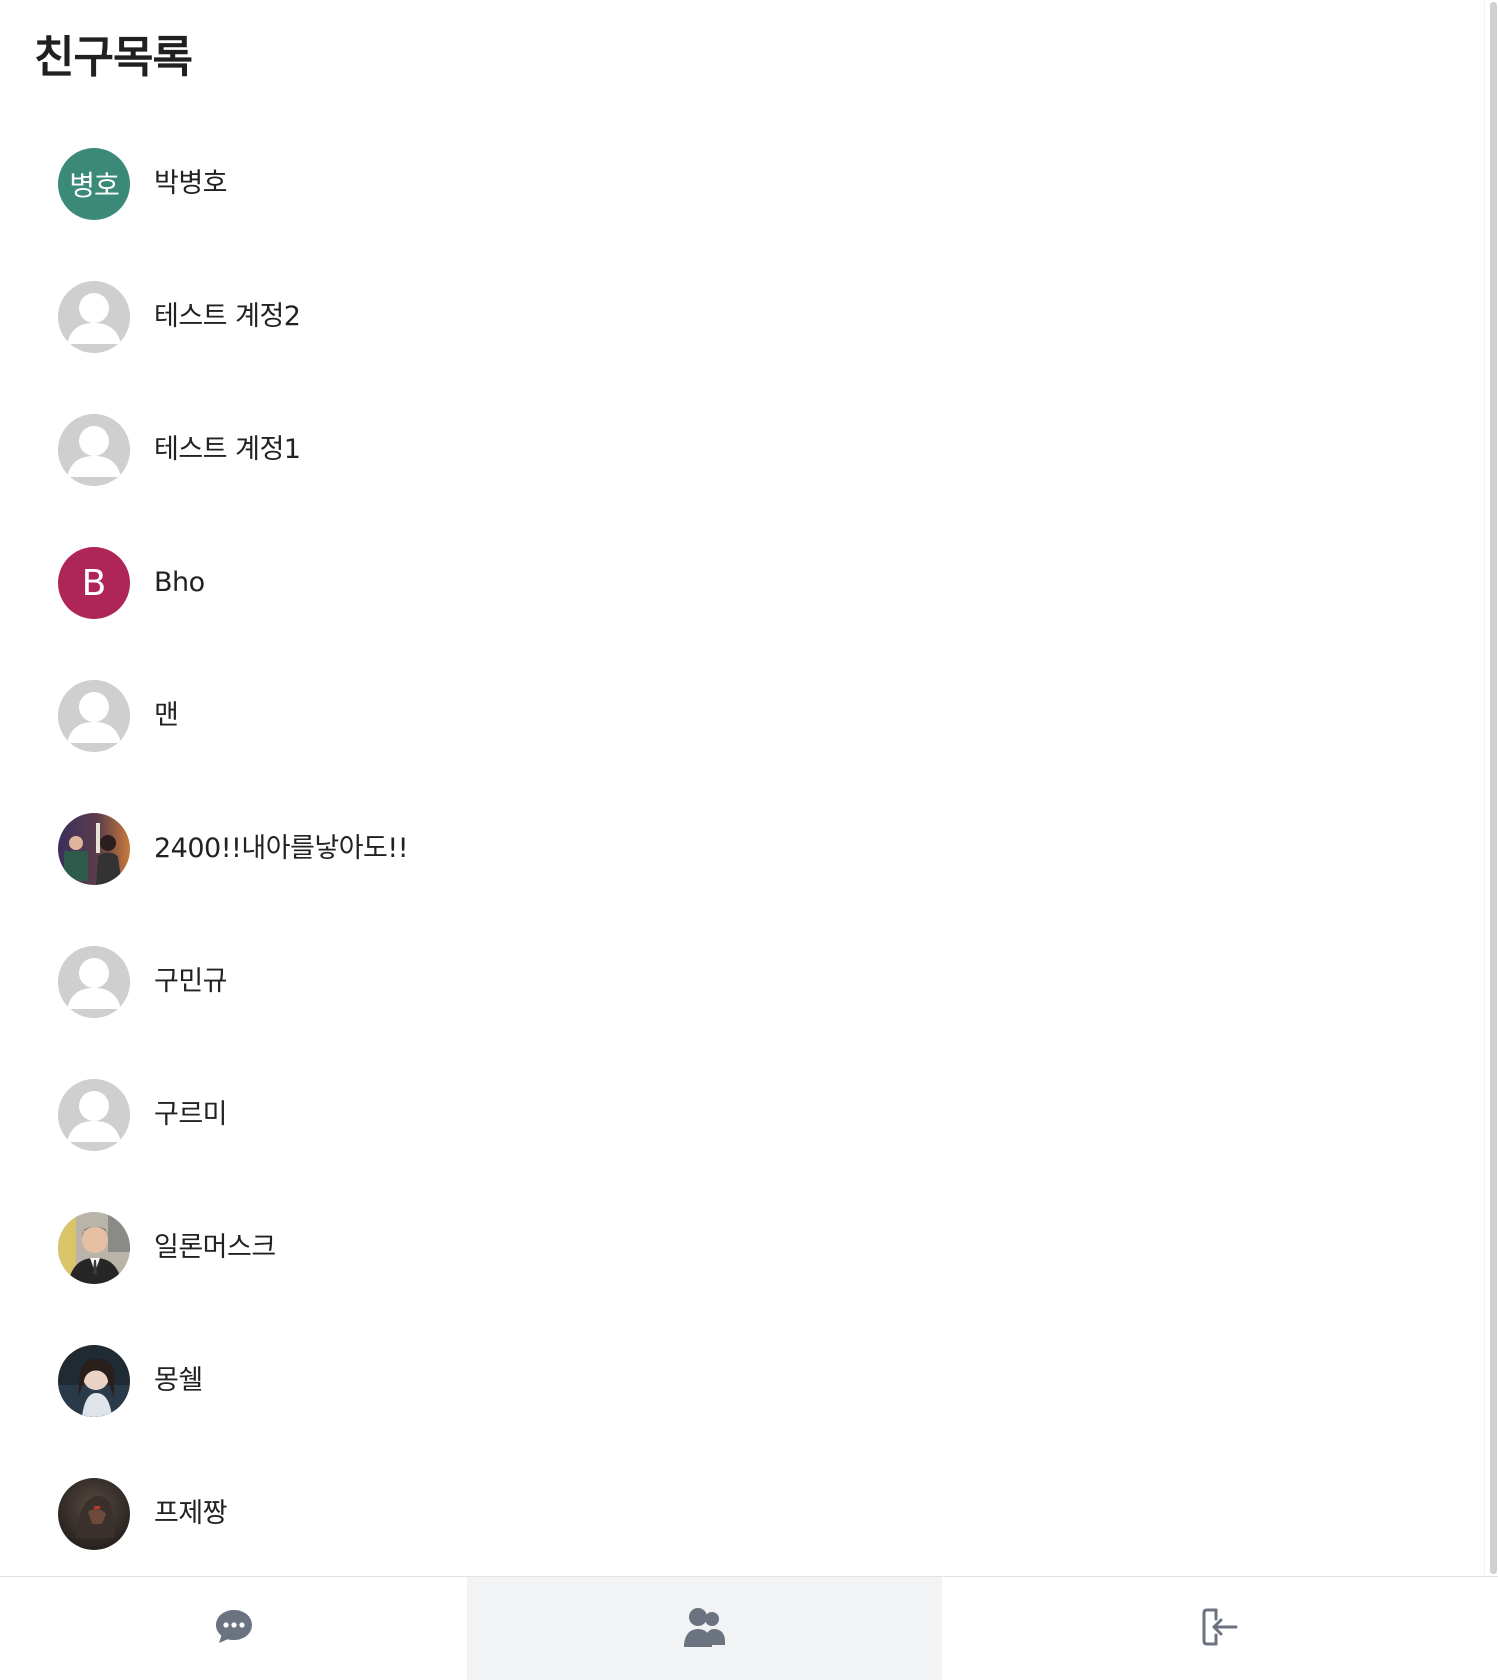 The image size is (1498, 1680). What do you see at coordinates (191, 183) in the screenshot?
I see `friend-name: 박병호` at bounding box center [191, 183].